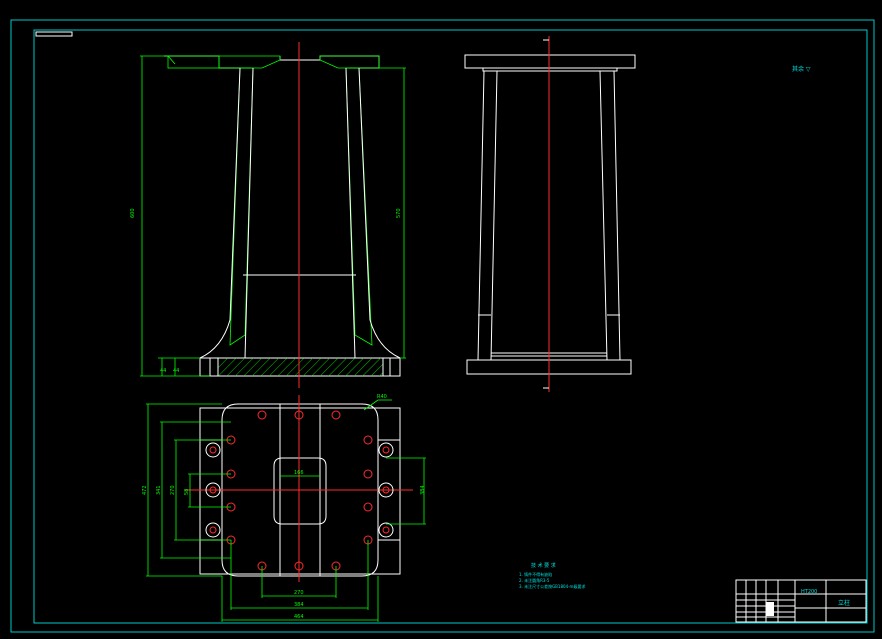  What do you see at coordinates (382, 397) in the screenshot?
I see `plan-corner-radius-label: R40` at bounding box center [382, 397].